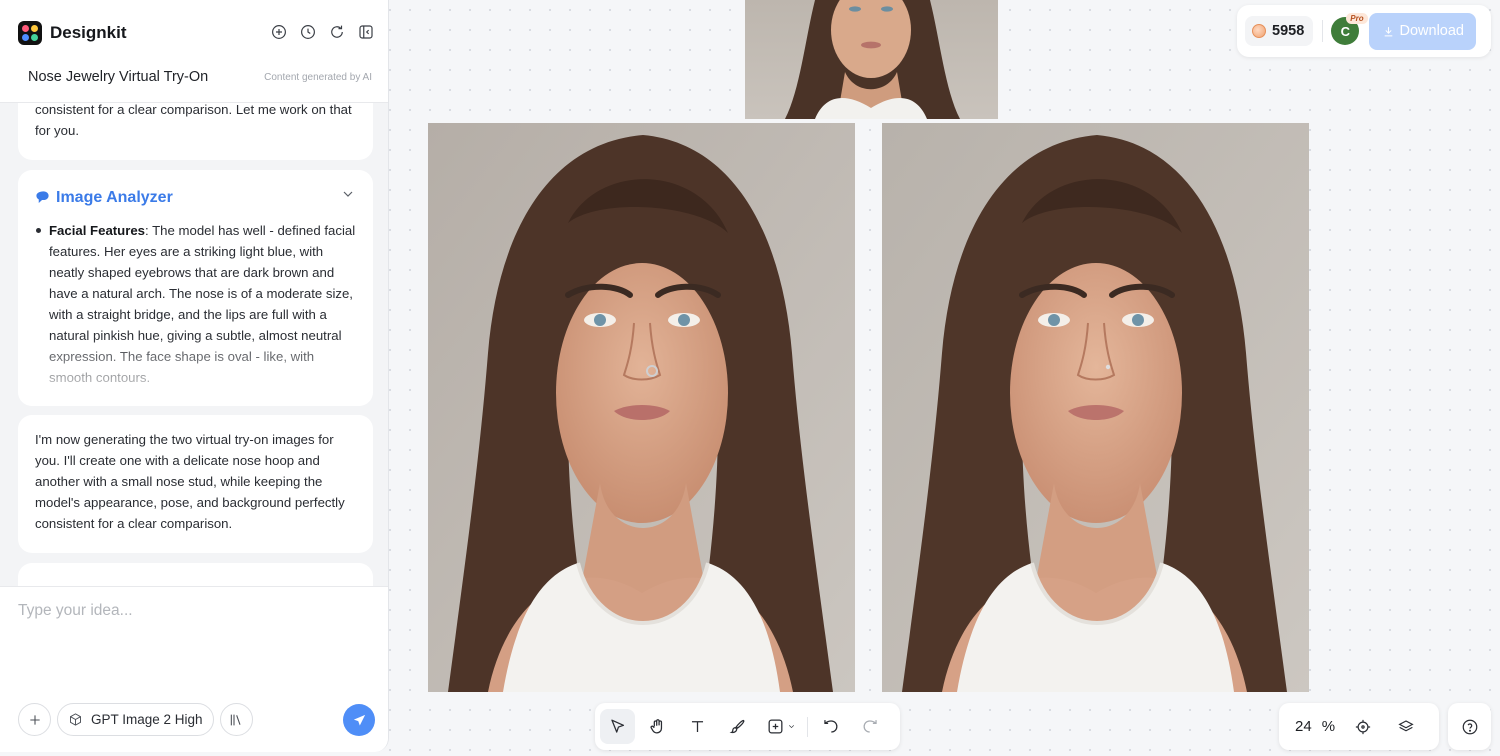 This screenshot has height=756, width=1500. I want to click on library-button, so click(236, 719).